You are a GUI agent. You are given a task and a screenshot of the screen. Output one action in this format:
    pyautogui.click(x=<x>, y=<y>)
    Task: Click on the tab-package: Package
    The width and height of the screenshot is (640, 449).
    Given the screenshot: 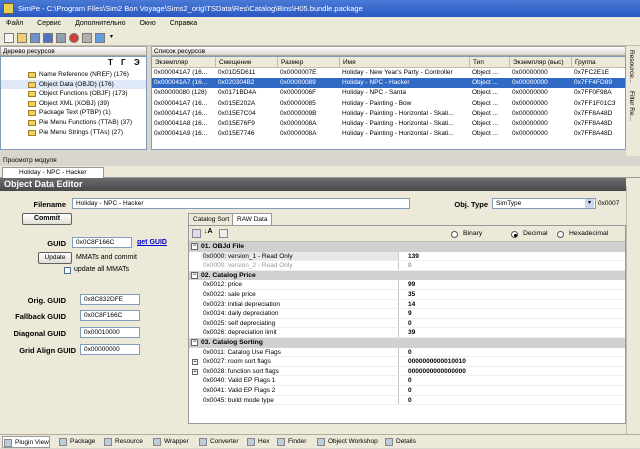 What is the action you would take?
    pyautogui.click(x=76, y=442)
    